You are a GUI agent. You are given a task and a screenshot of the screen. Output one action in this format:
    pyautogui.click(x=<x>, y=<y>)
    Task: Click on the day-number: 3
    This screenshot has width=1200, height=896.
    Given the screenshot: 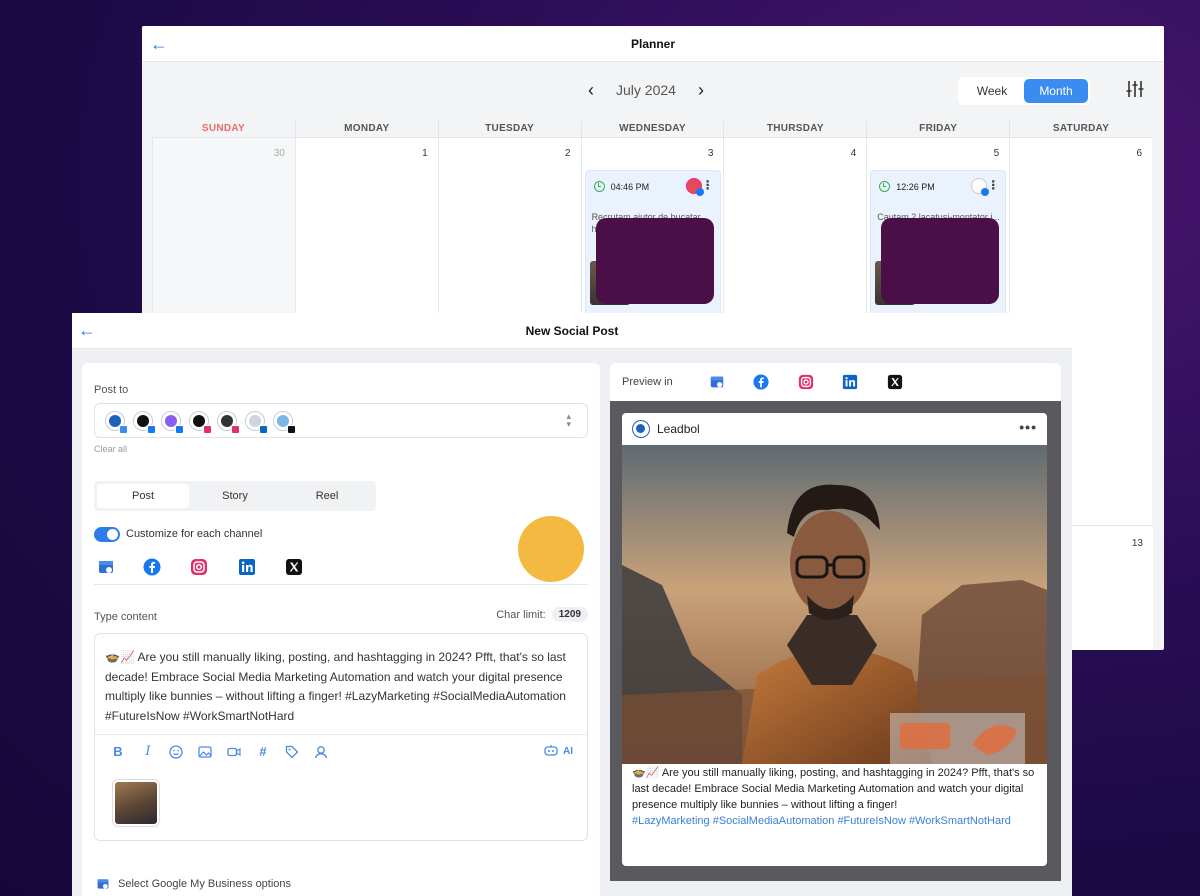 What is the action you would take?
    pyautogui.click(x=710, y=153)
    